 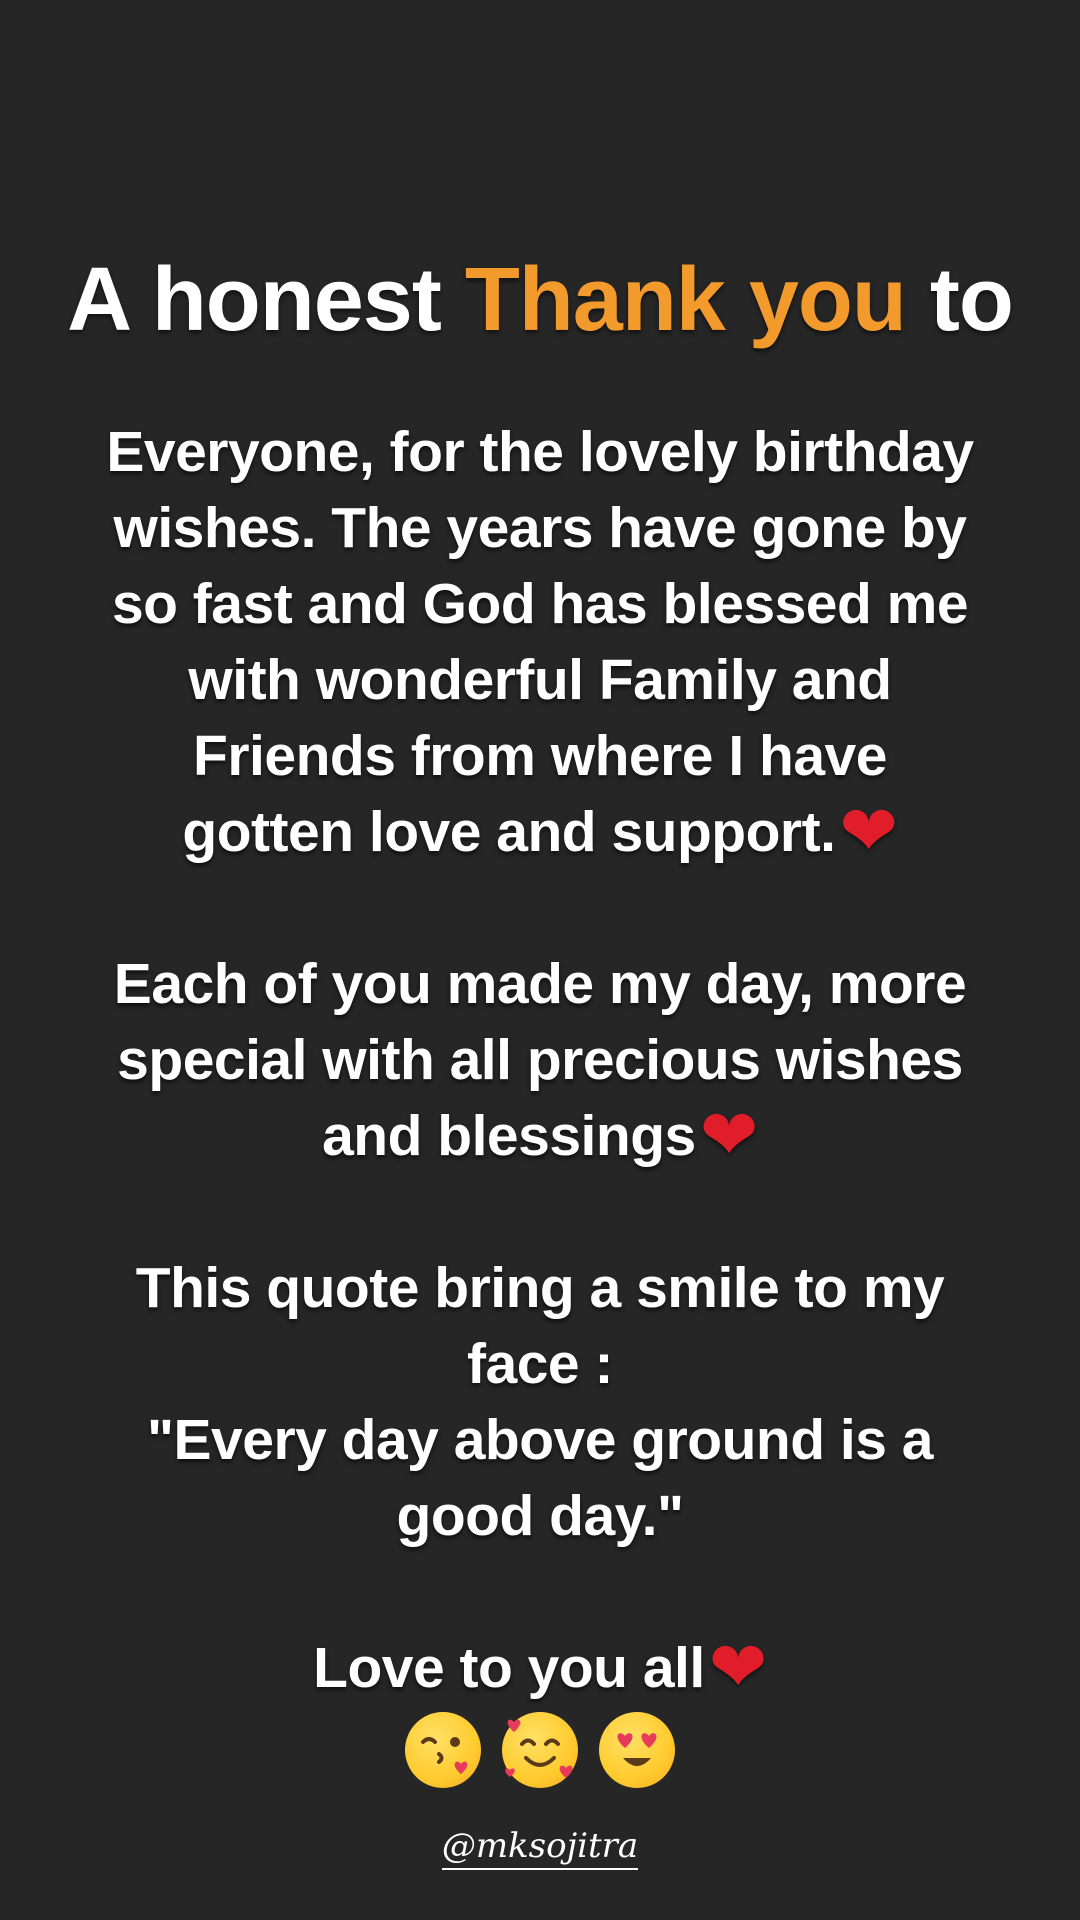 What do you see at coordinates (959, 300) in the screenshot?
I see `headline-after: to` at bounding box center [959, 300].